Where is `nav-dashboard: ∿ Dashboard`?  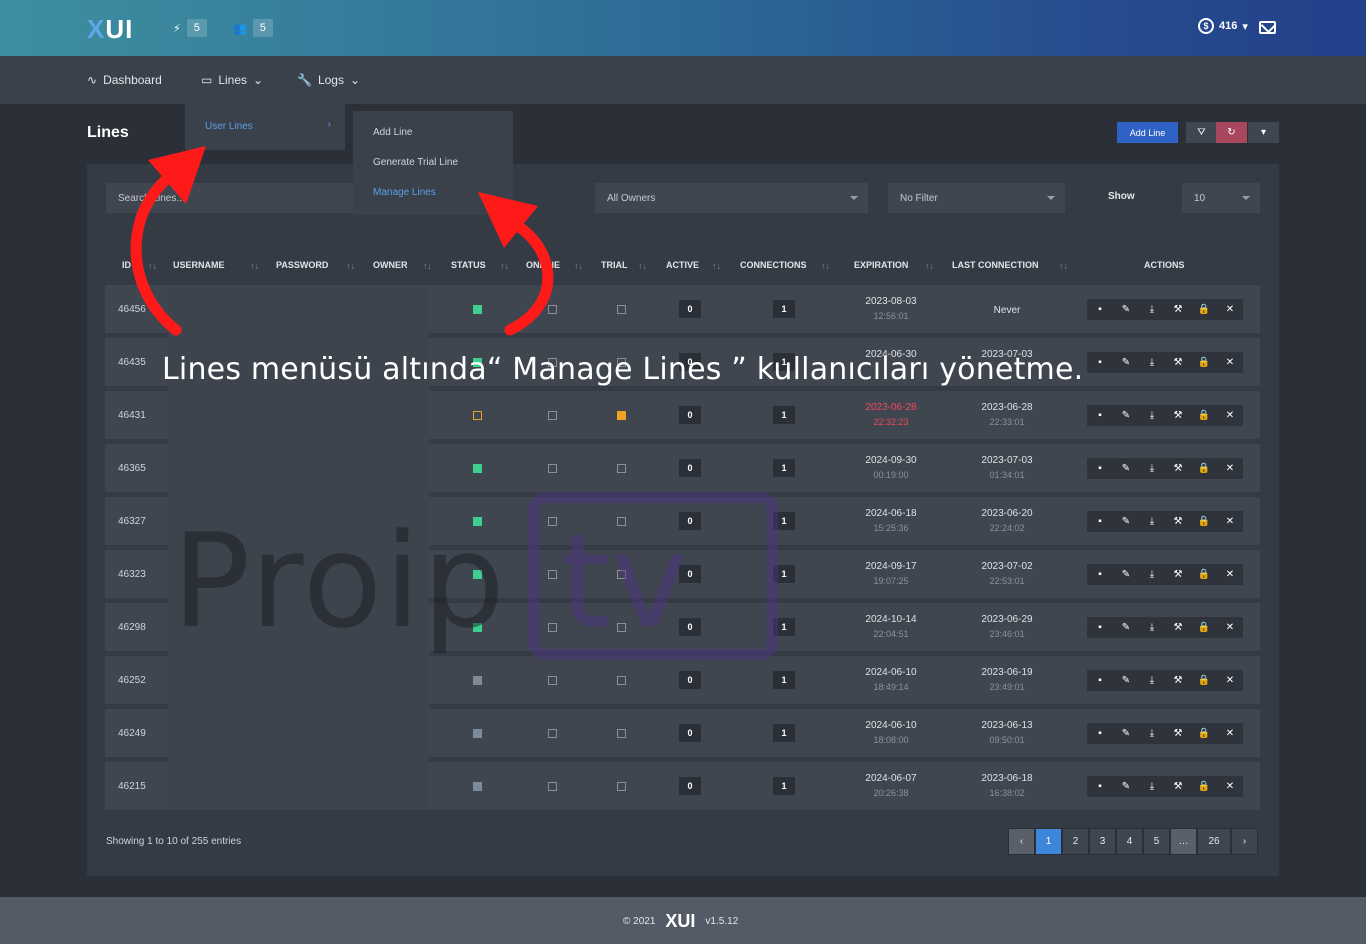 nav-dashboard: ∿ Dashboard is located at coordinates (124, 80).